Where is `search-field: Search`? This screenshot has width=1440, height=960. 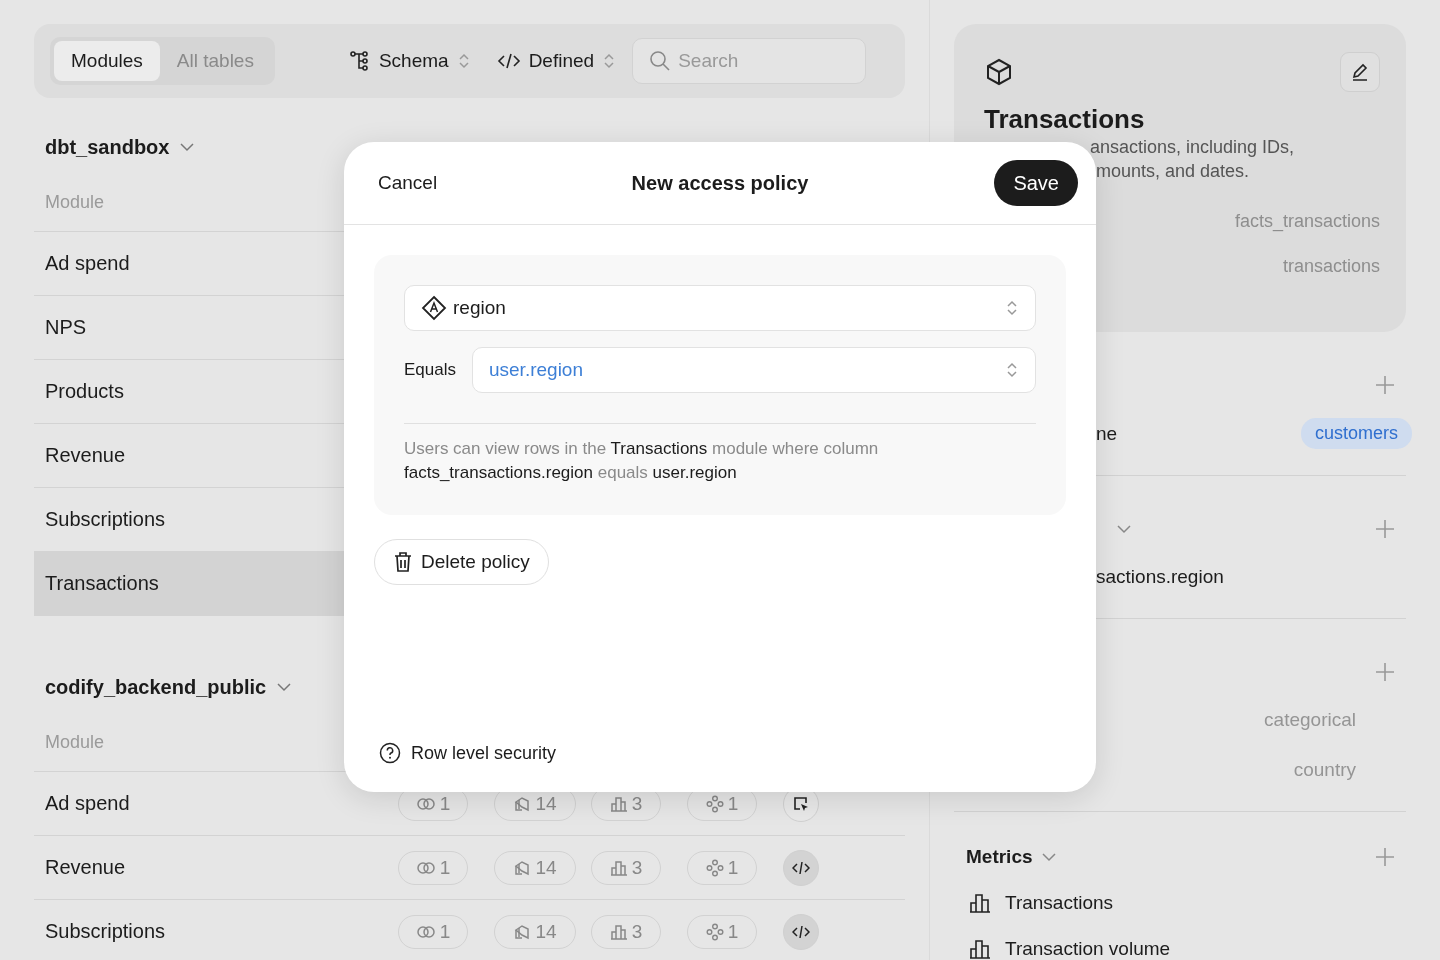 search-field: Search is located at coordinates (749, 61).